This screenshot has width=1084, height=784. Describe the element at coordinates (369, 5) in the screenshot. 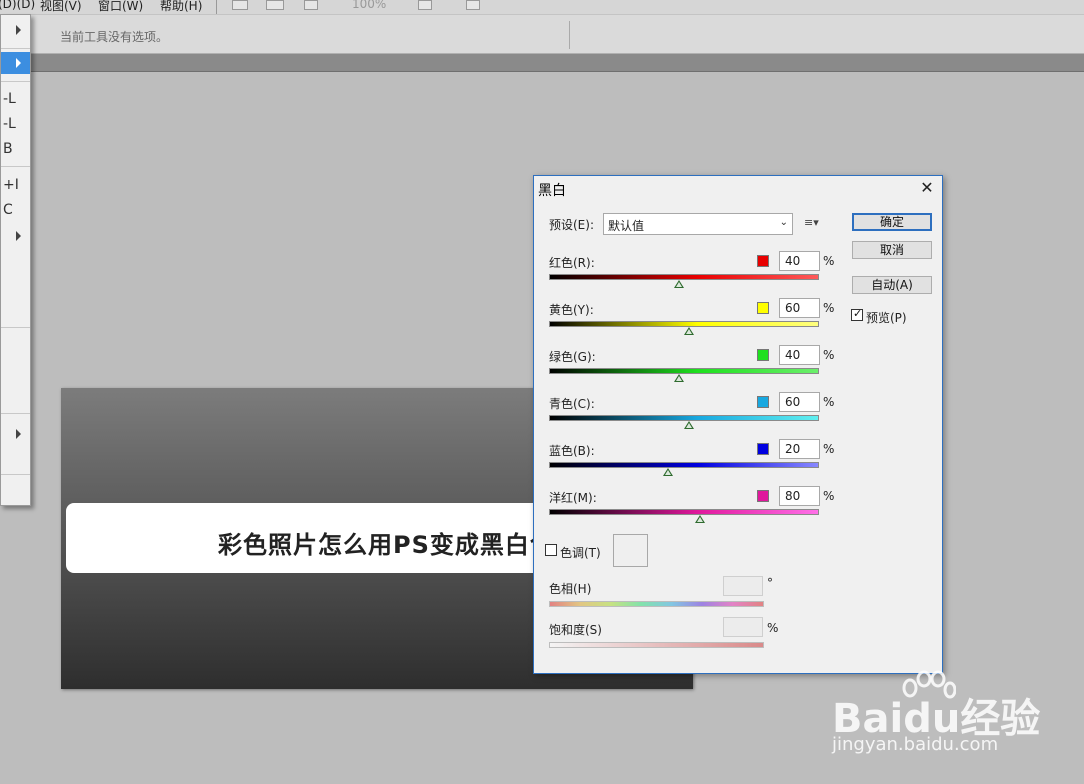

I see `zoom-level: 100%` at that location.